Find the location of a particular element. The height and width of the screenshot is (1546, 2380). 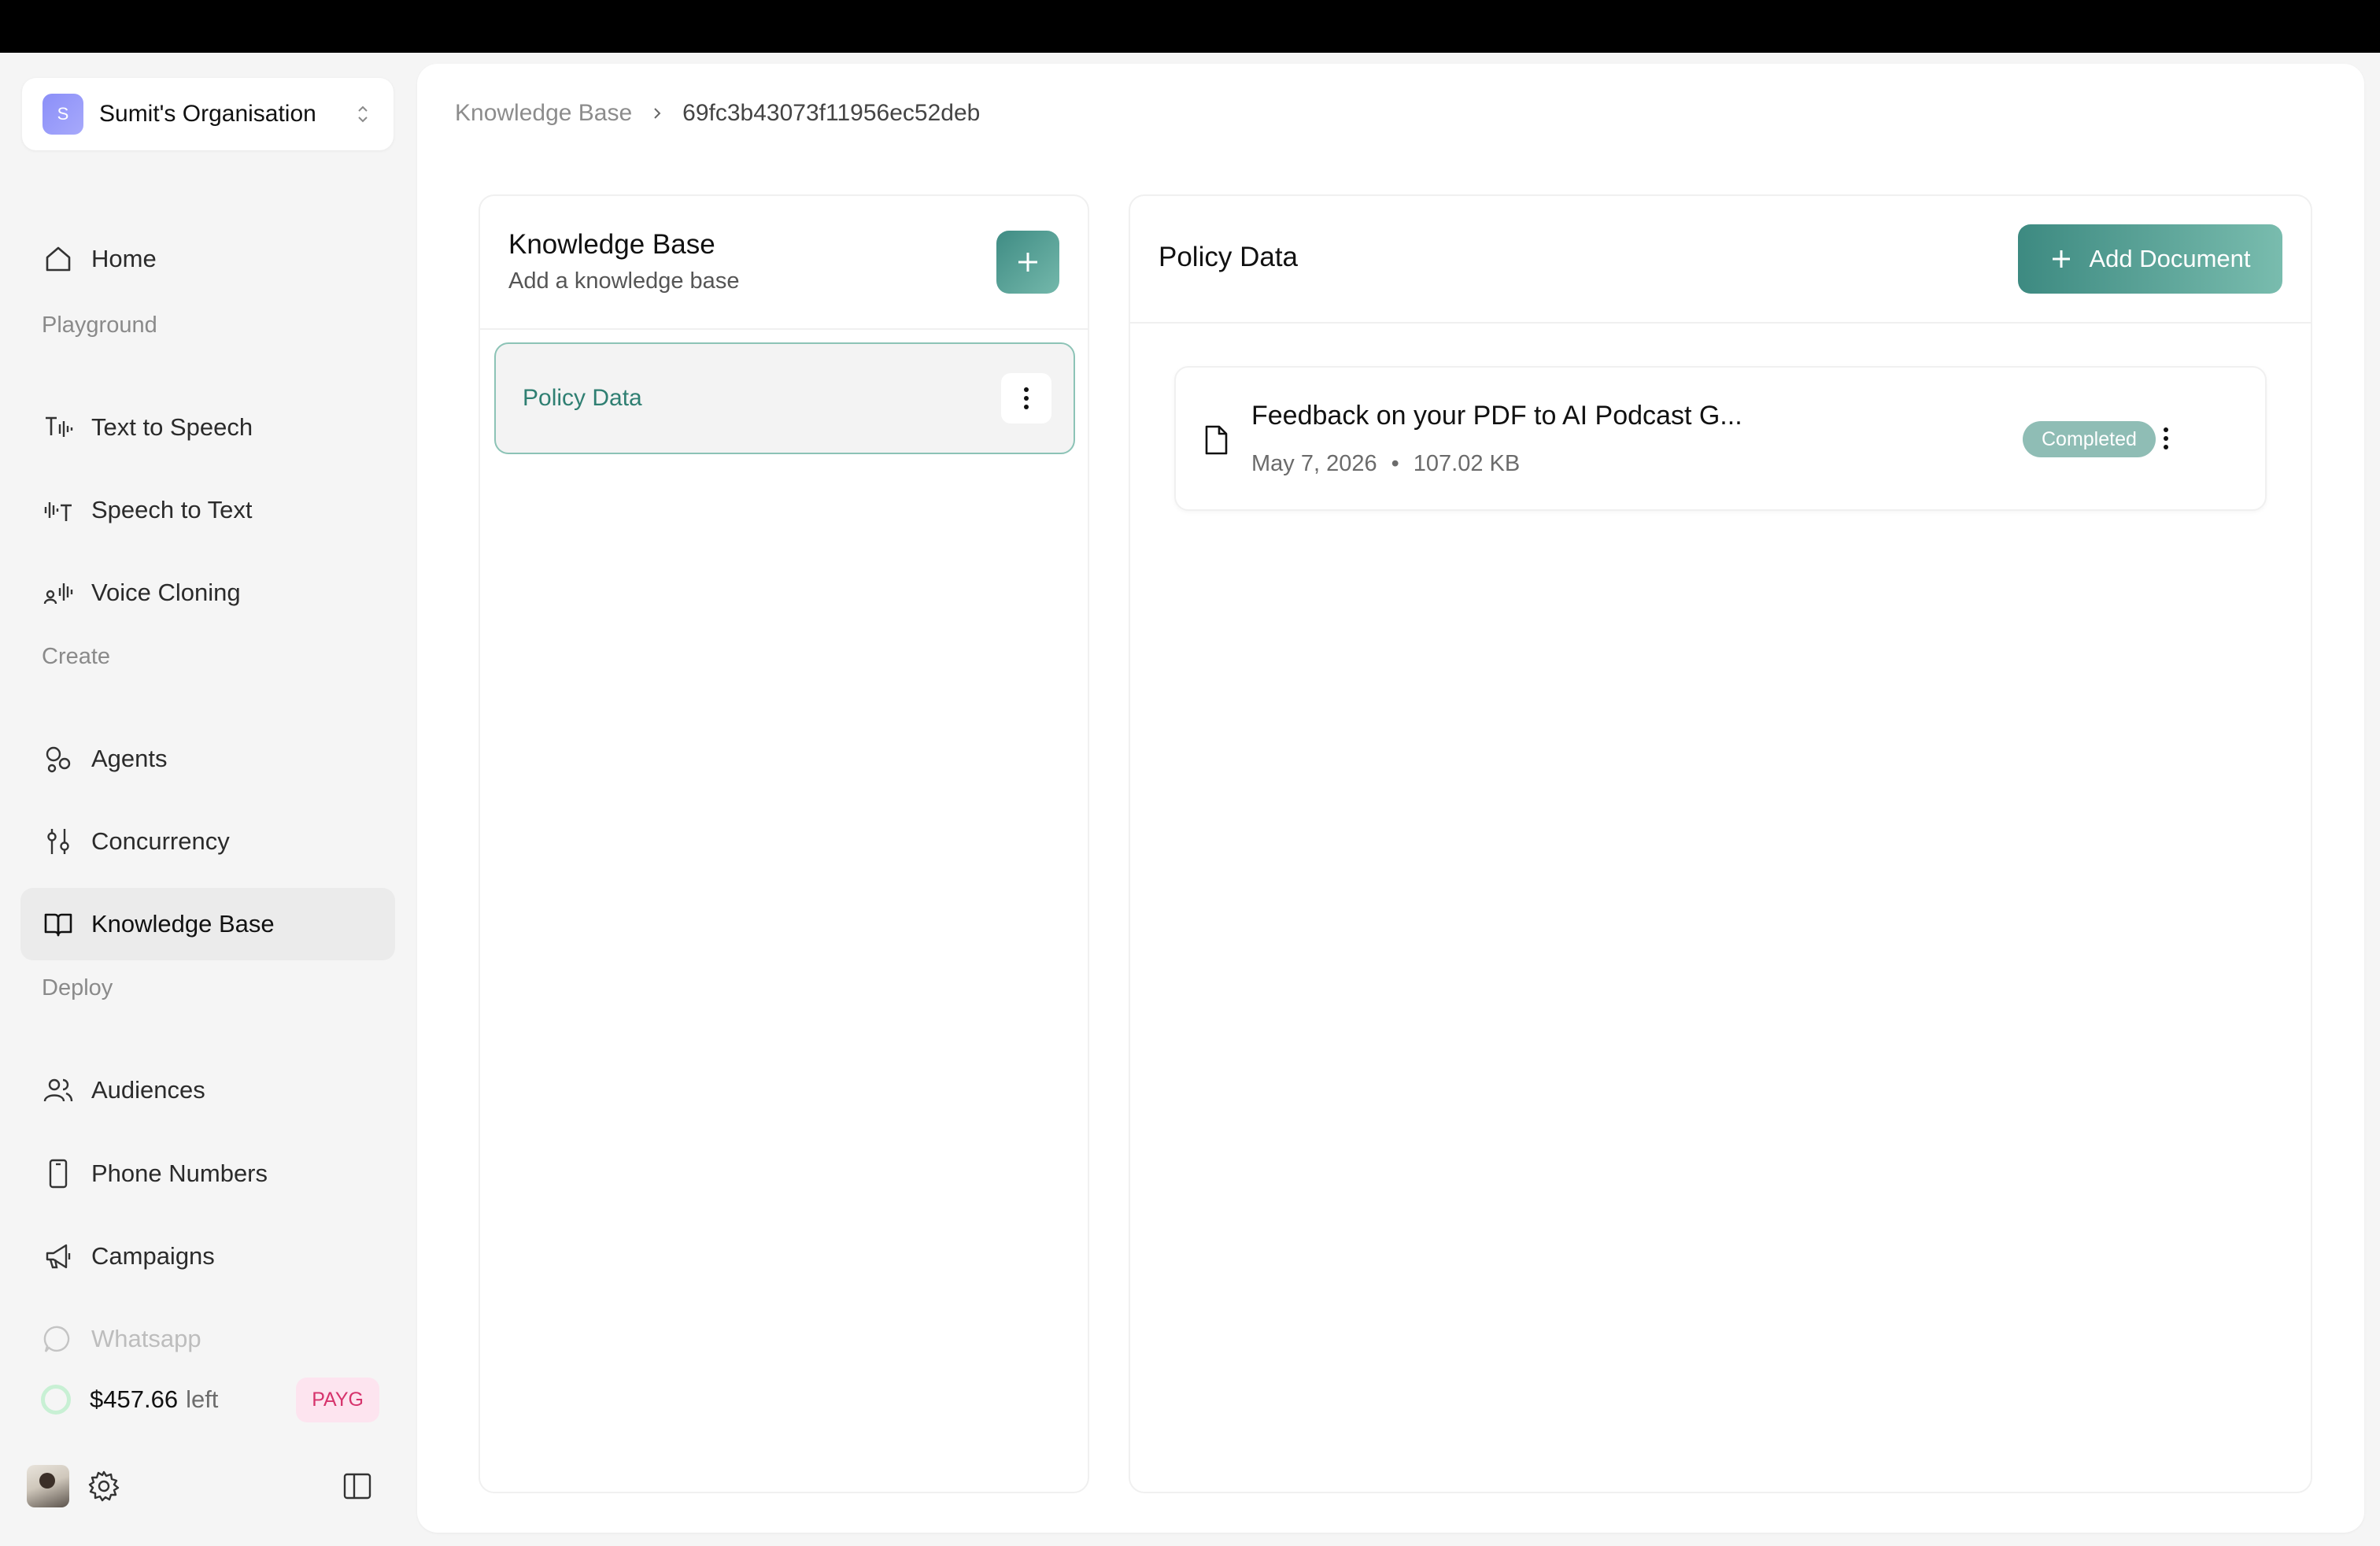

sidebar-item-voice-cloning: Voice Cloning is located at coordinates (207, 593).